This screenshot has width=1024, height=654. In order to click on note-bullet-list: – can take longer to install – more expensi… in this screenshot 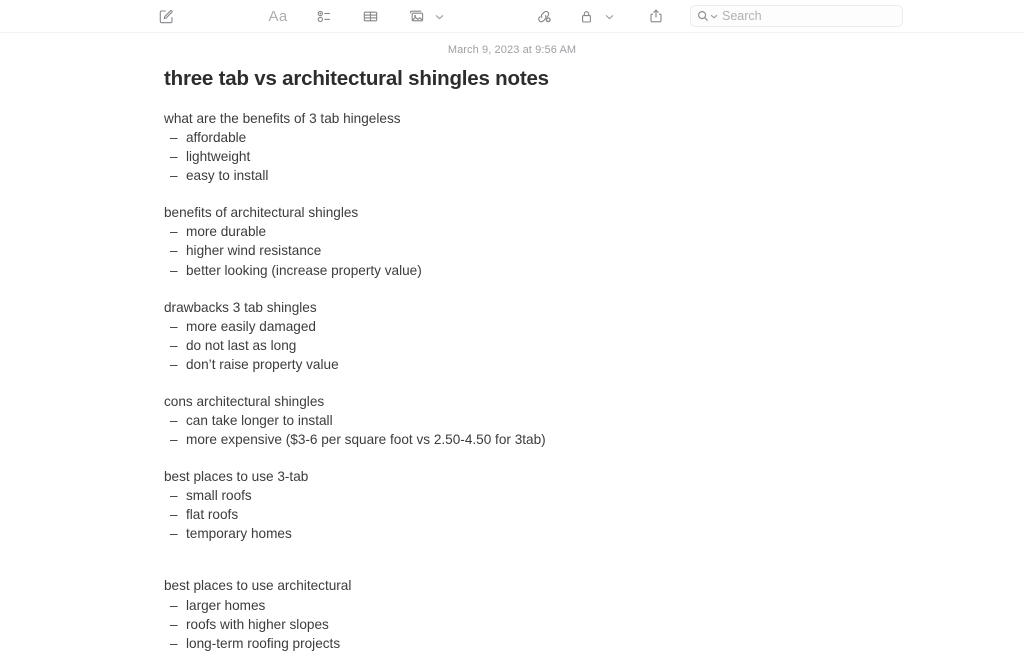, I will do `click(594, 431)`.